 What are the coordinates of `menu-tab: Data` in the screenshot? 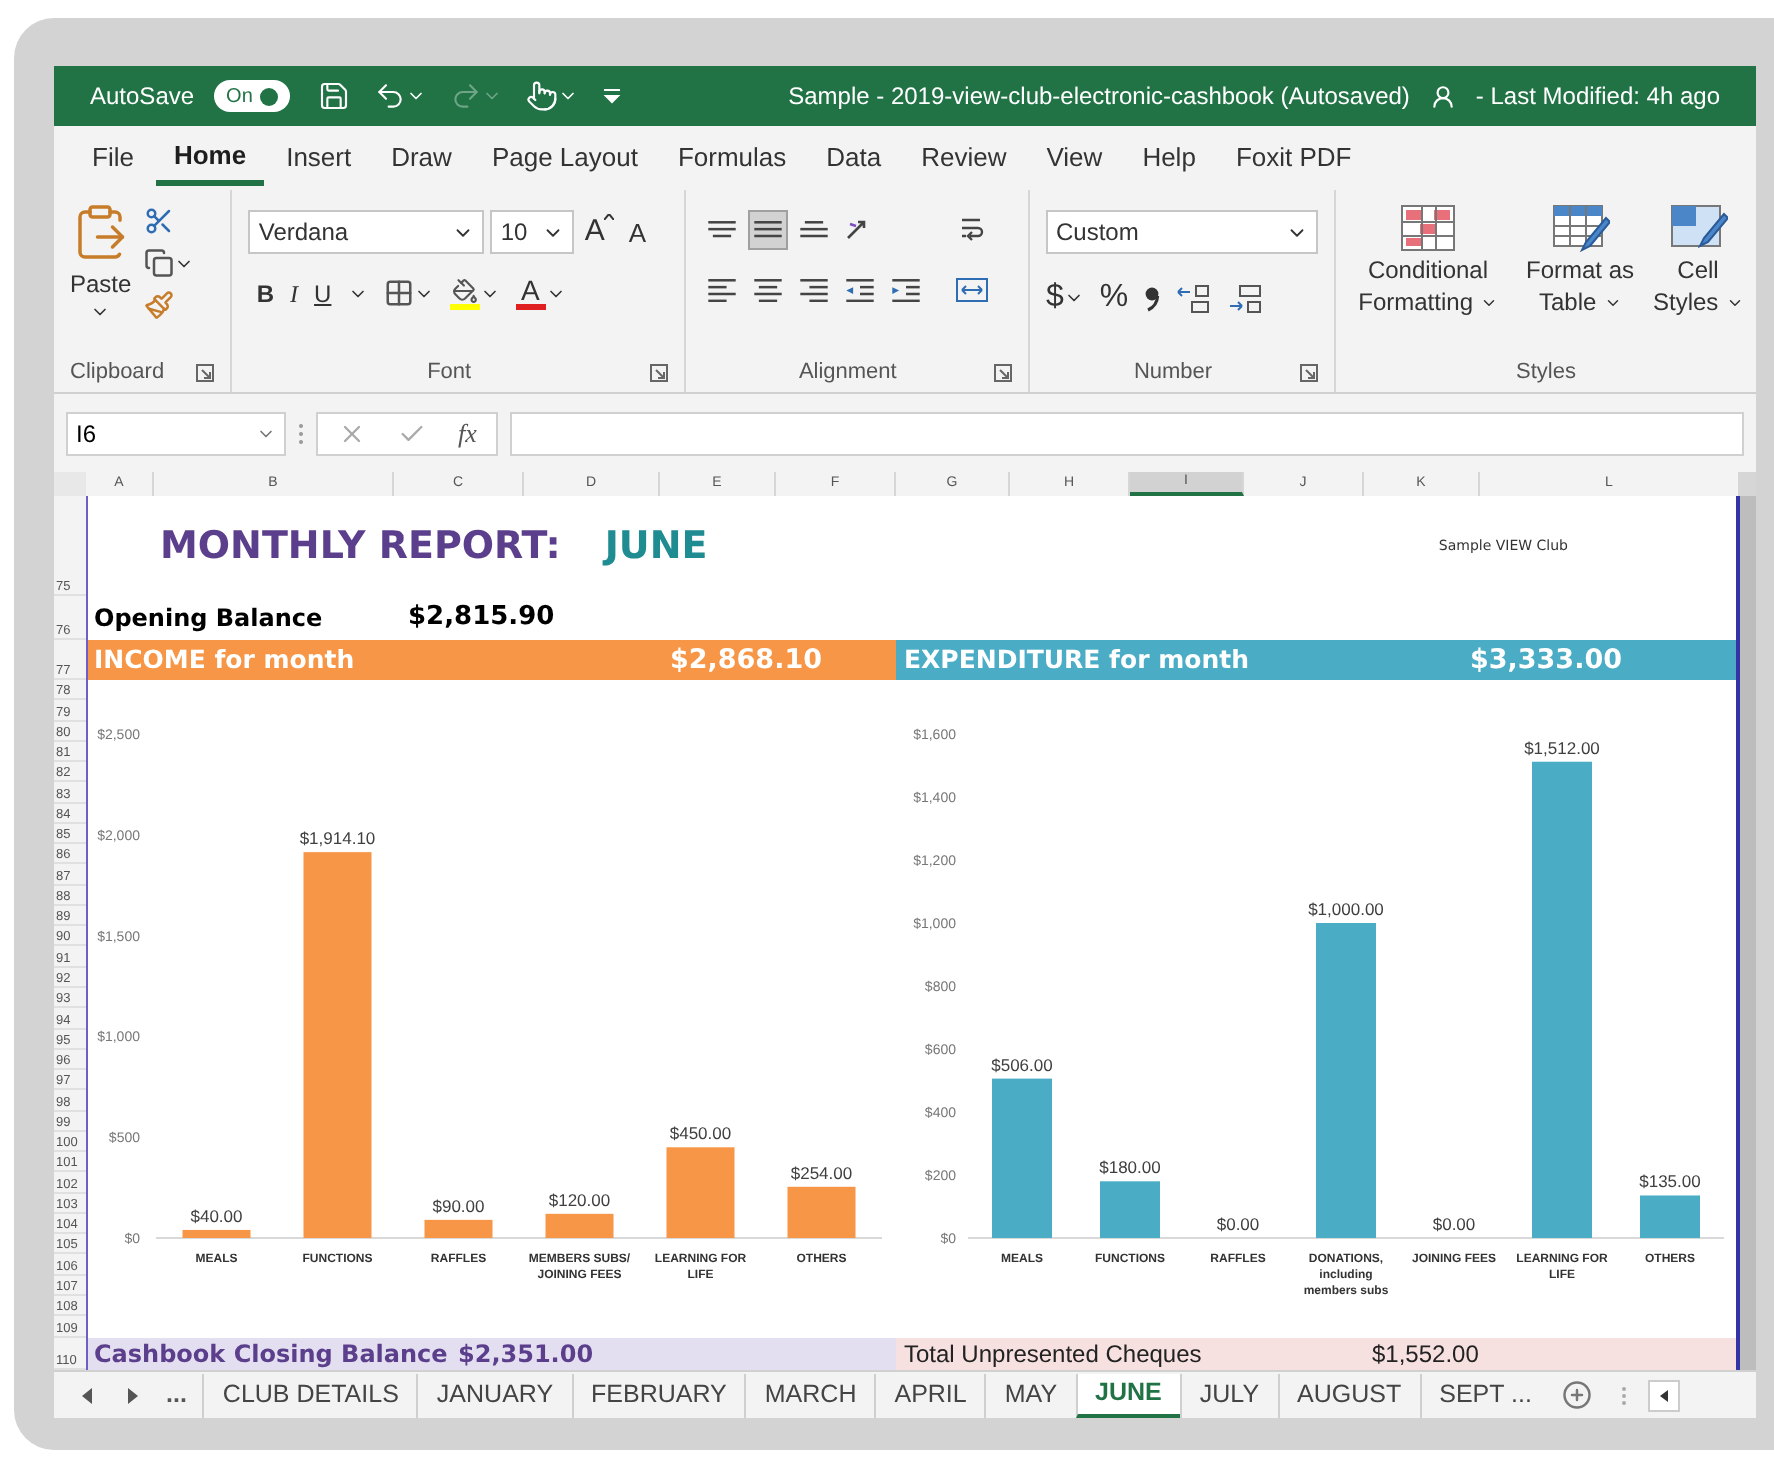 It's located at (854, 158).